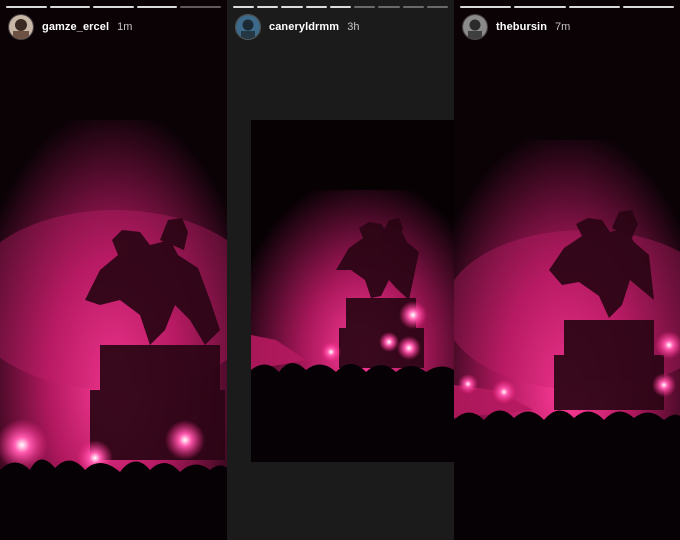  I want to click on story-header-2: caneryldrmm 3h, so click(340, 27).